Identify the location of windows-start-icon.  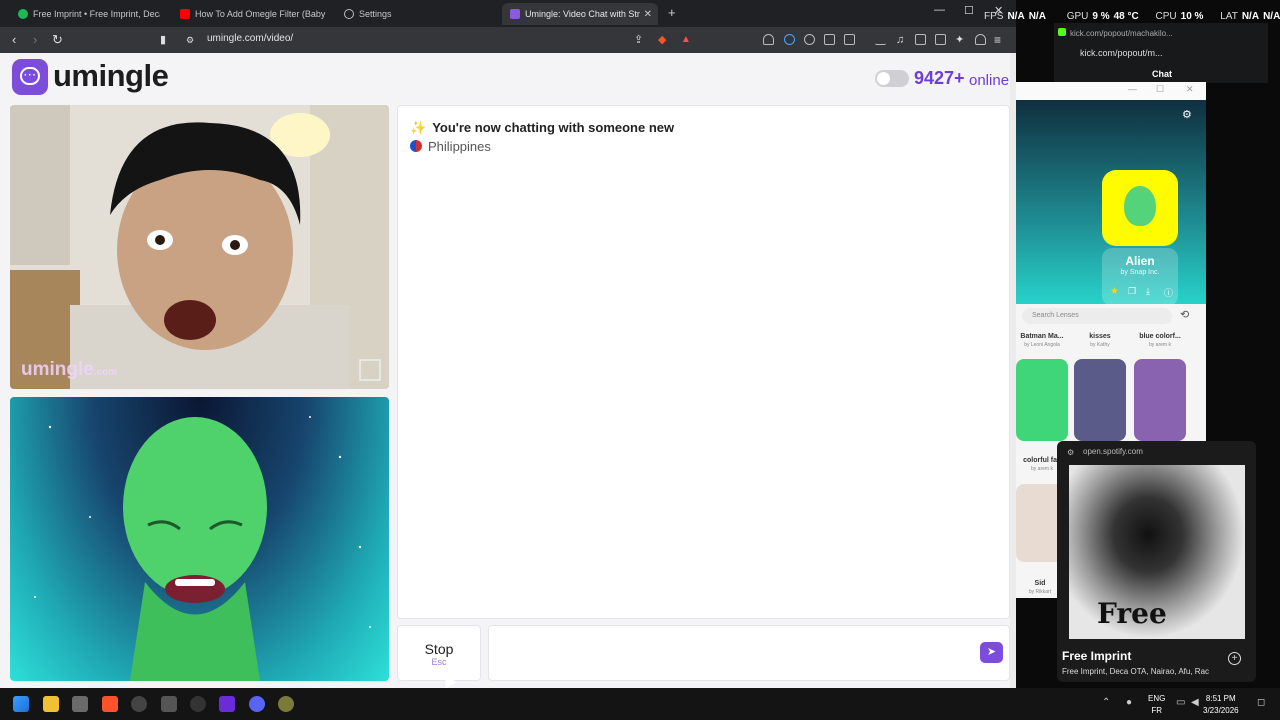
(21, 704).